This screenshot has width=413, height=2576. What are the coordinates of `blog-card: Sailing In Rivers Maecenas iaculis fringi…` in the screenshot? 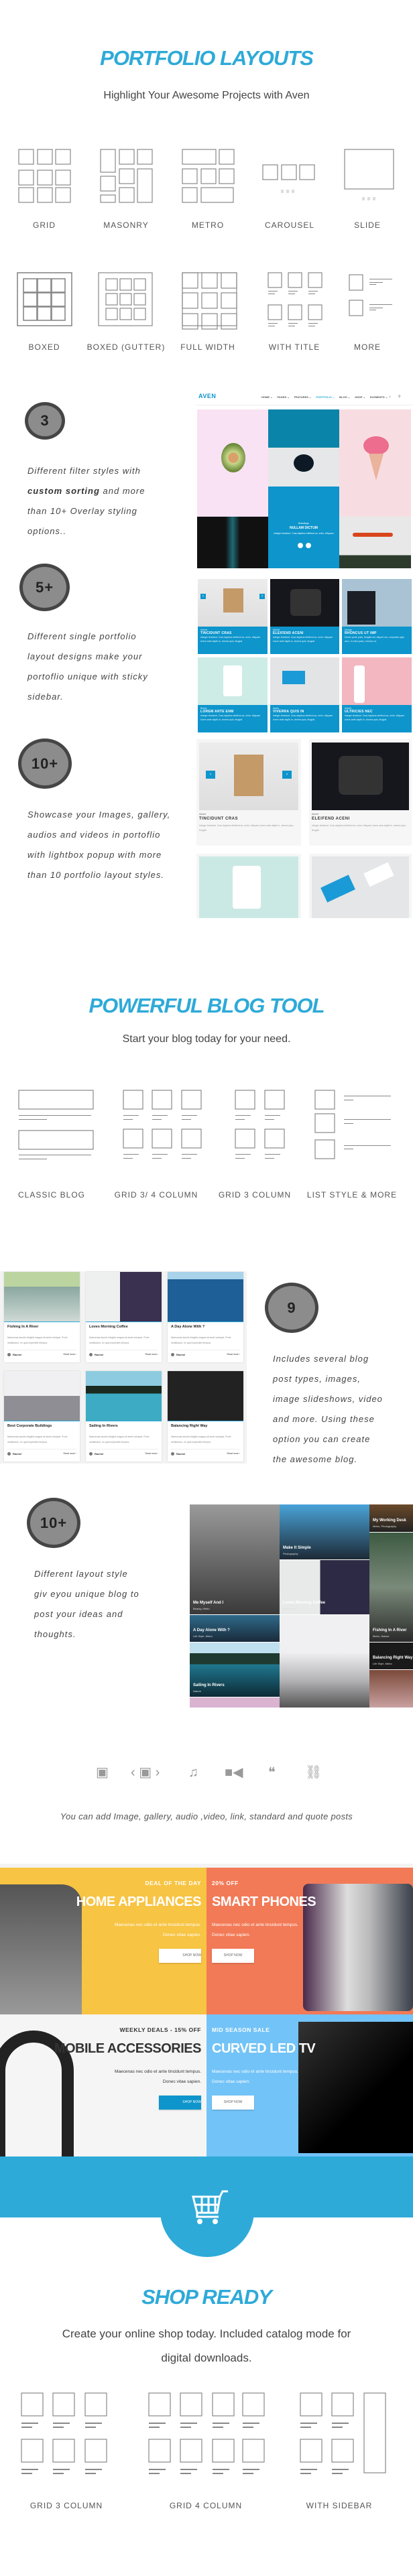 It's located at (124, 1416).